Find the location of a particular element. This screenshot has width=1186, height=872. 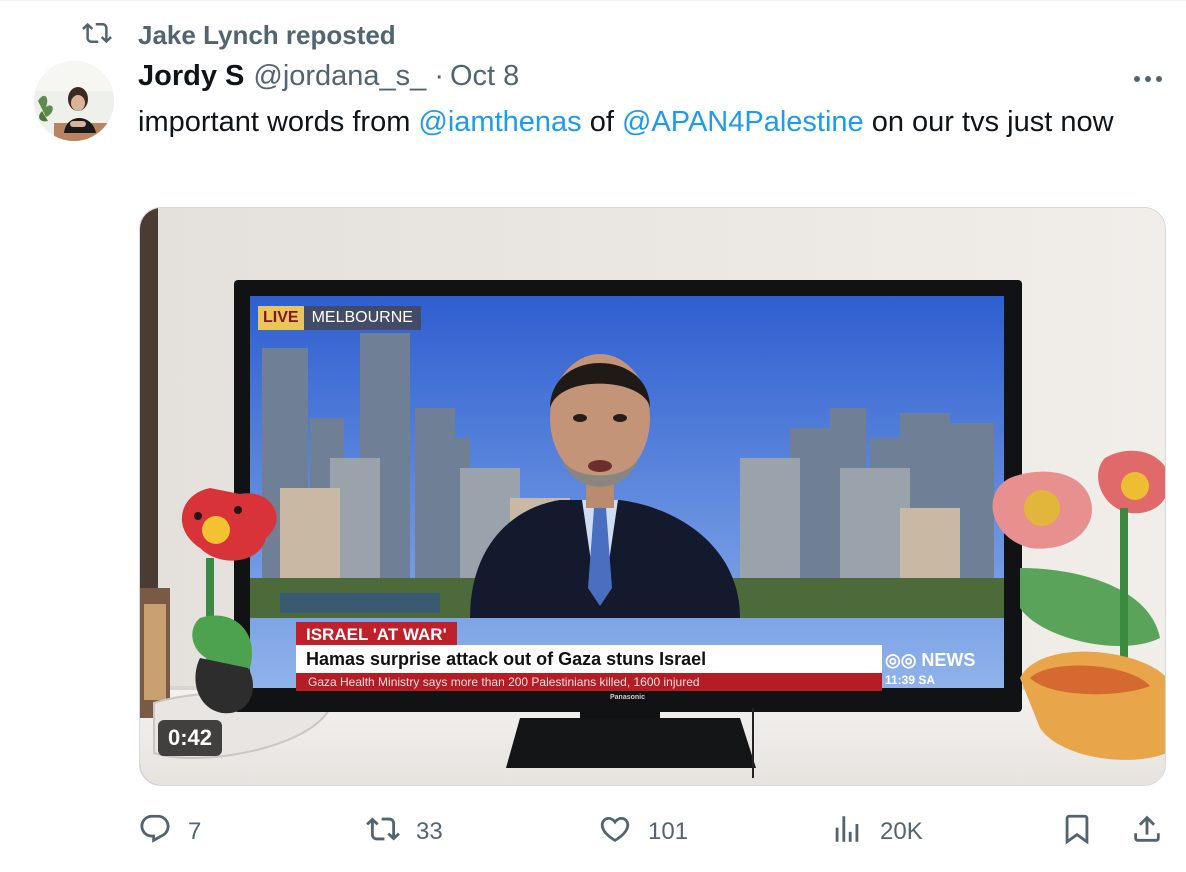

like-count: 101 is located at coordinates (668, 831).